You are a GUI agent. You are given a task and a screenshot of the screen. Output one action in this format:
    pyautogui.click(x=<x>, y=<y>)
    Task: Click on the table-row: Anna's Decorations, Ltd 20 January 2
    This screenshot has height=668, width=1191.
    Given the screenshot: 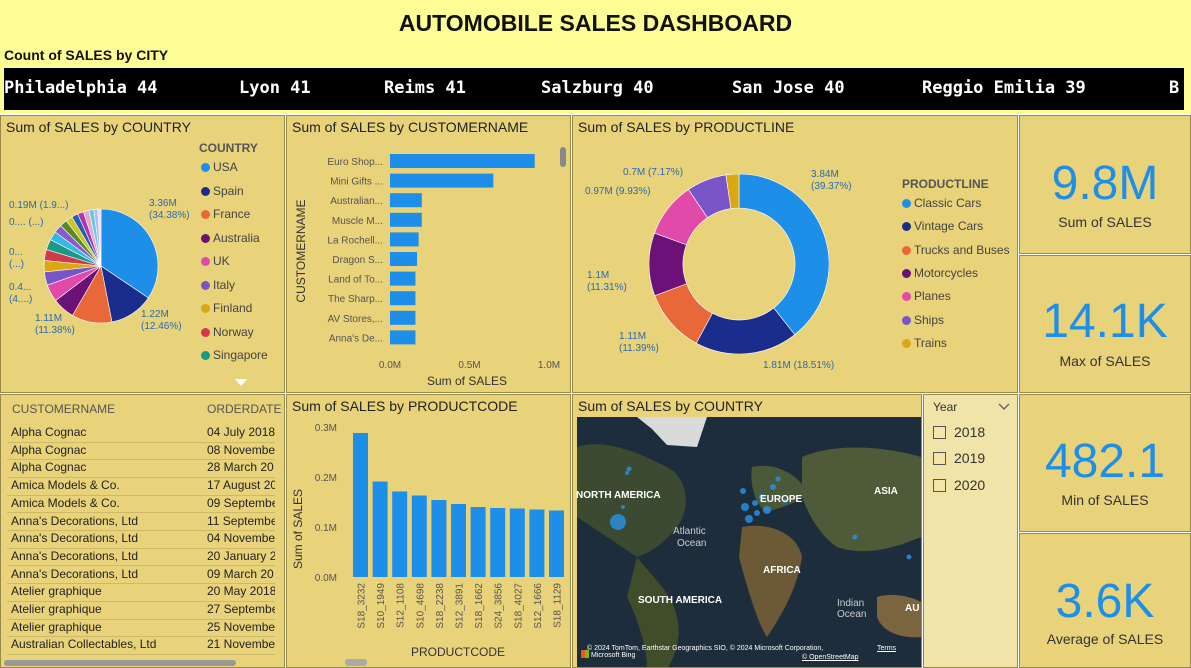 What is the action you would take?
    pyautogui.click(x=141, y=558)
    